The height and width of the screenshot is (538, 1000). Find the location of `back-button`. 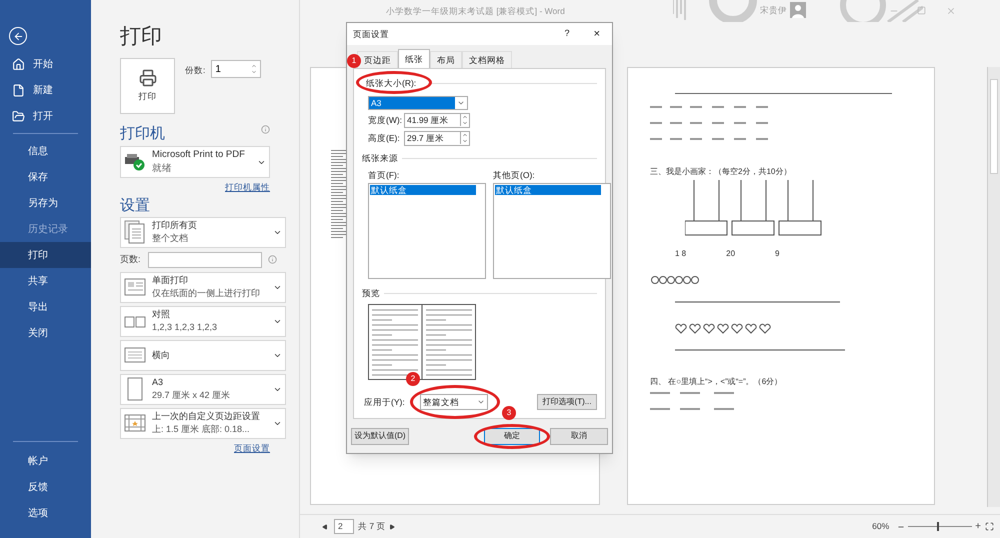

back-button is located at coordinates (18, 36).